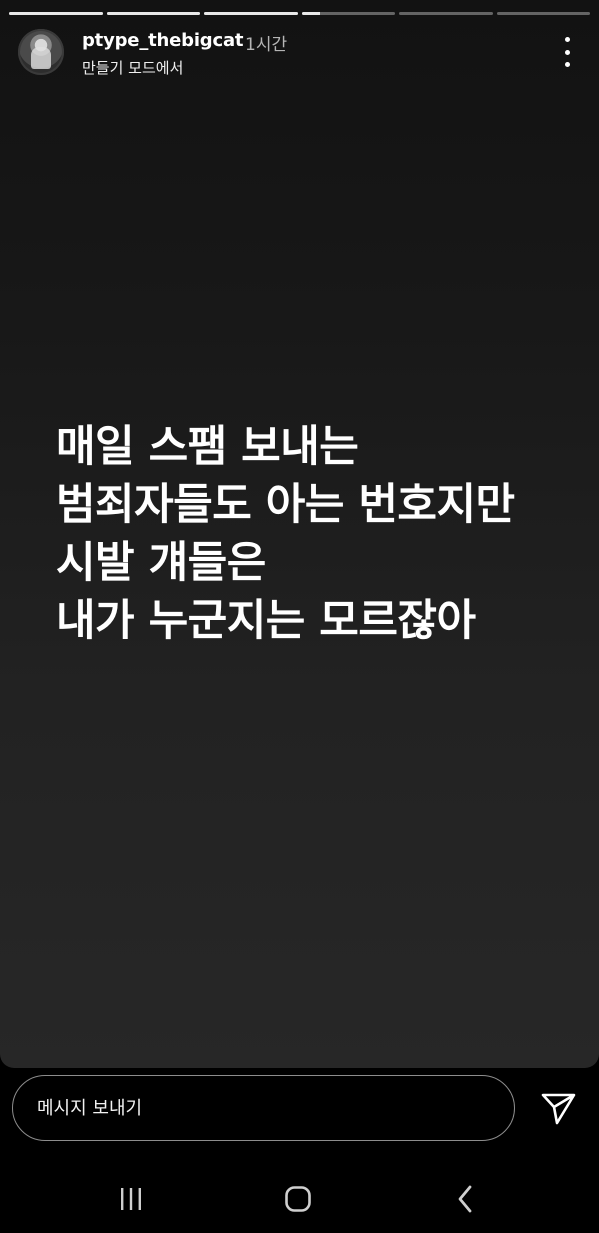 This screenshot has height=1233, width=599. I want to click on story-text-line: 매일 스팸 보내는, so click(207, 447).